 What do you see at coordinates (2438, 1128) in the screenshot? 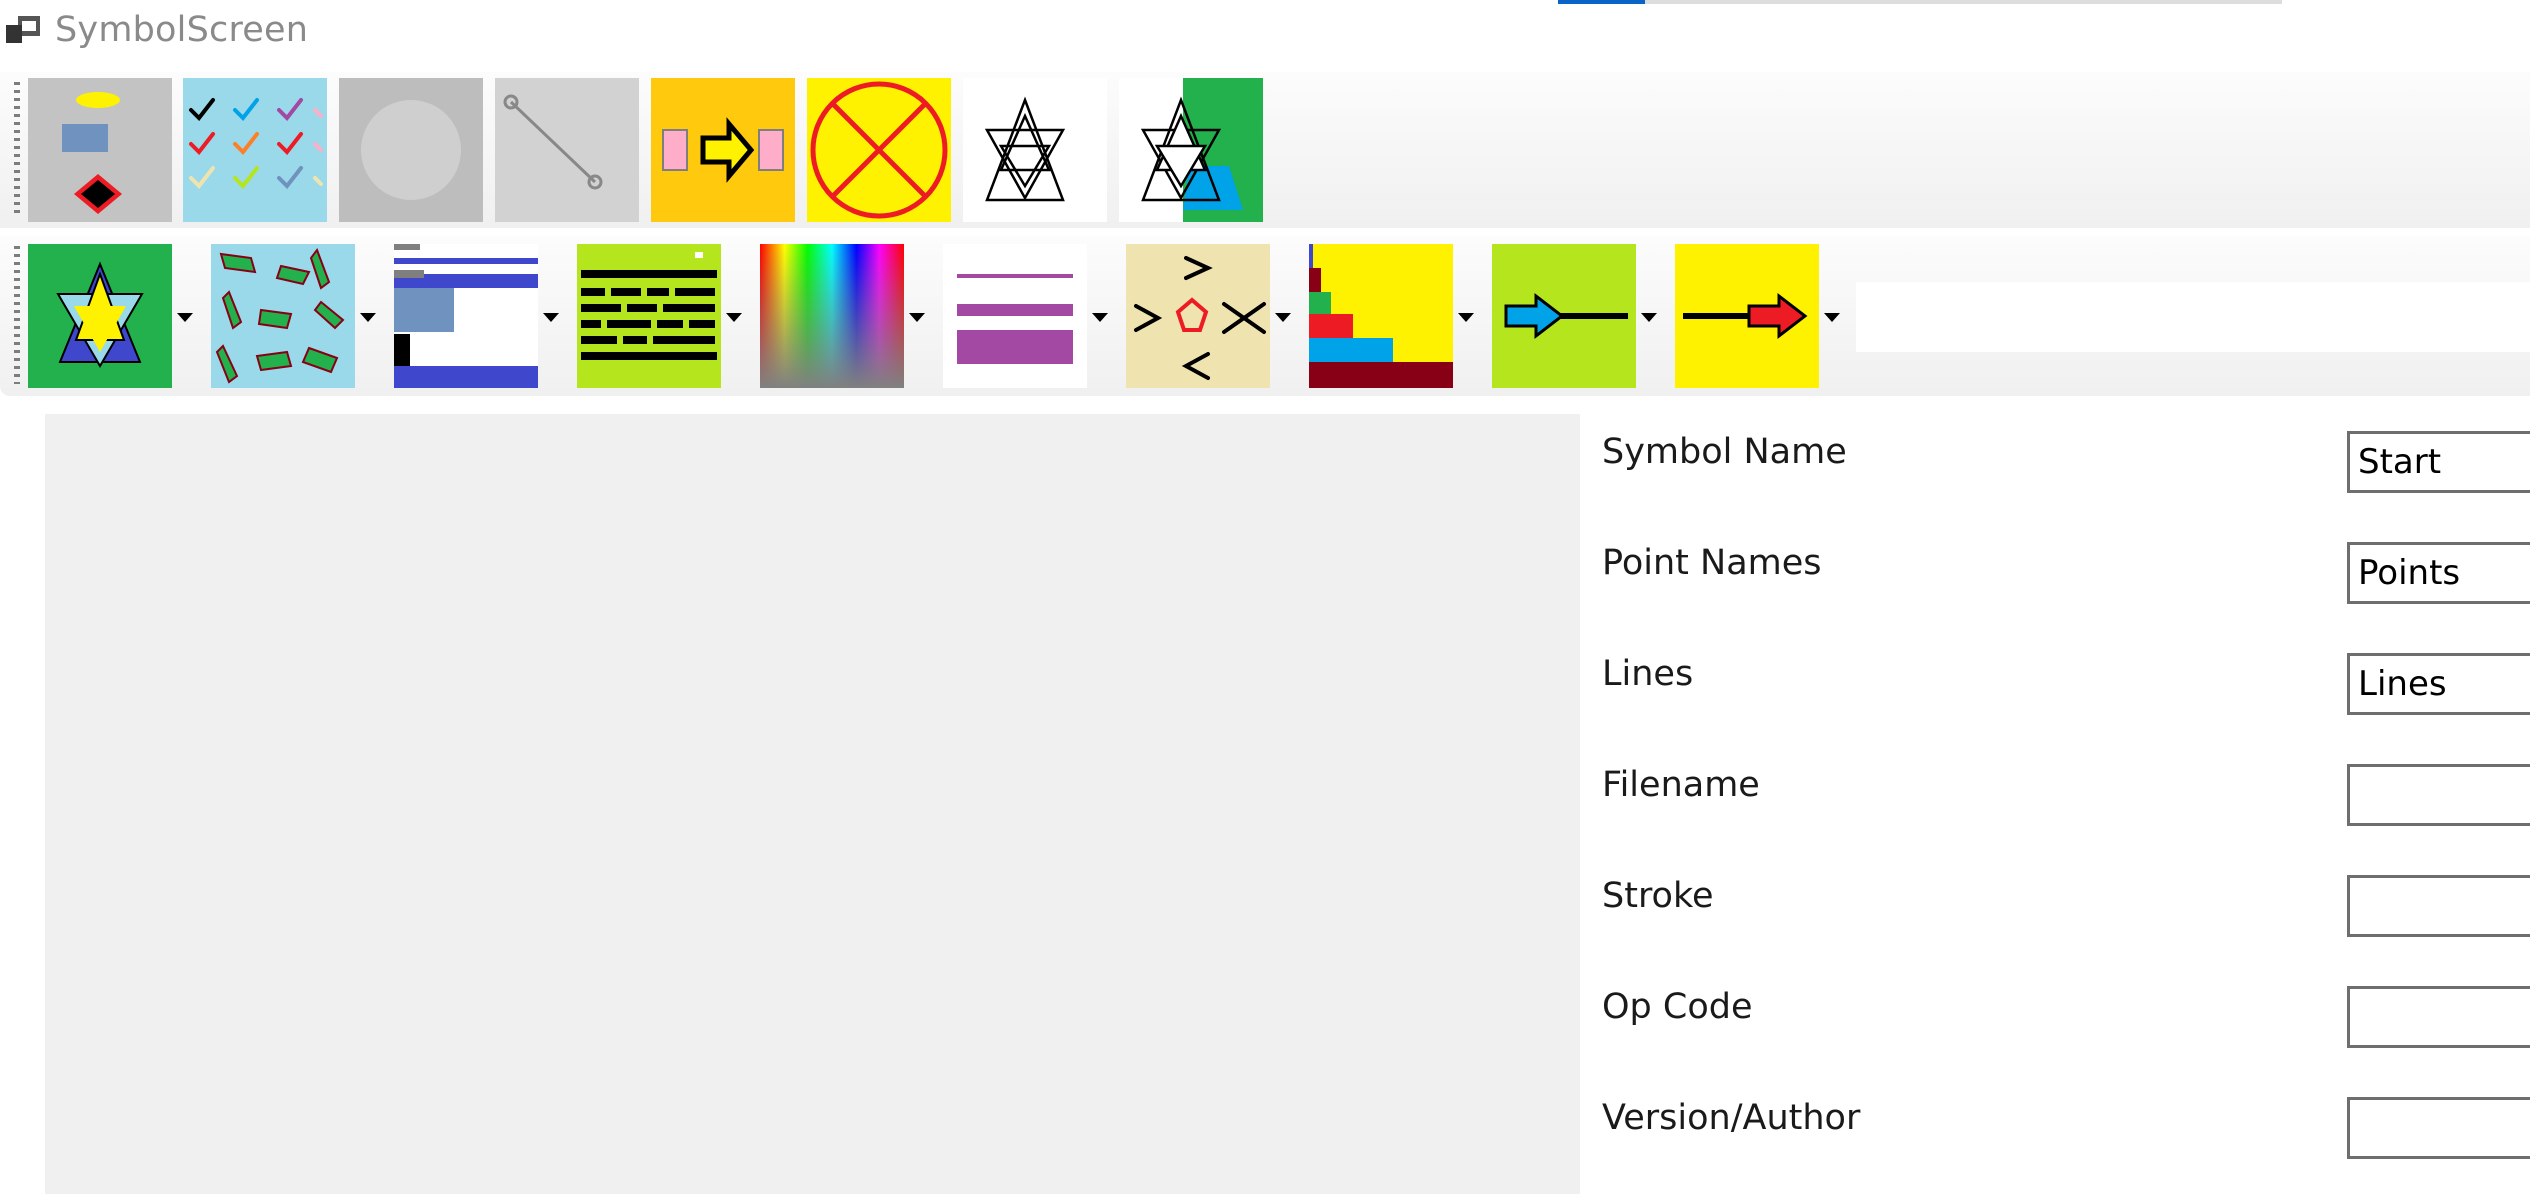
I see `version-author-input` at bounding box center [2438, 1128].